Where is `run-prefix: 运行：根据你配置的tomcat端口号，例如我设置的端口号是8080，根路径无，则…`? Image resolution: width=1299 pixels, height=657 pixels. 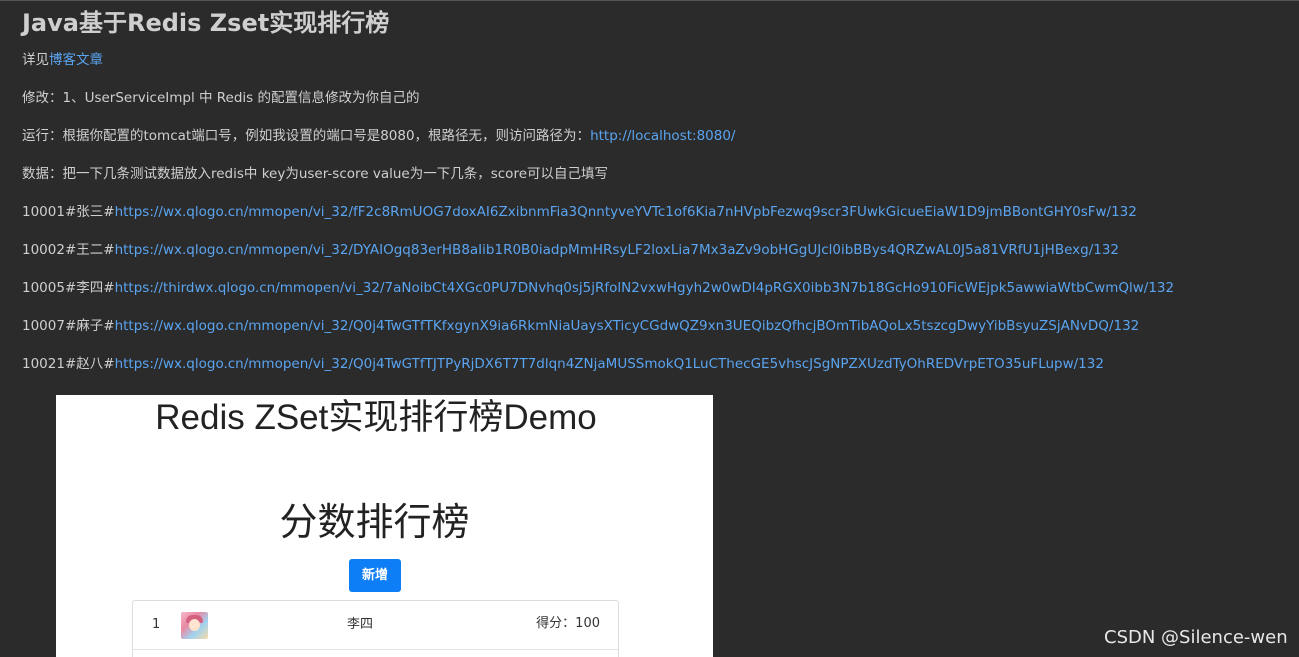
run-prefix: 运行：根据你配置的tomcat端口号，例如我设置的端口号是8080，根路径无，则… is located at coordinates (306, 136).